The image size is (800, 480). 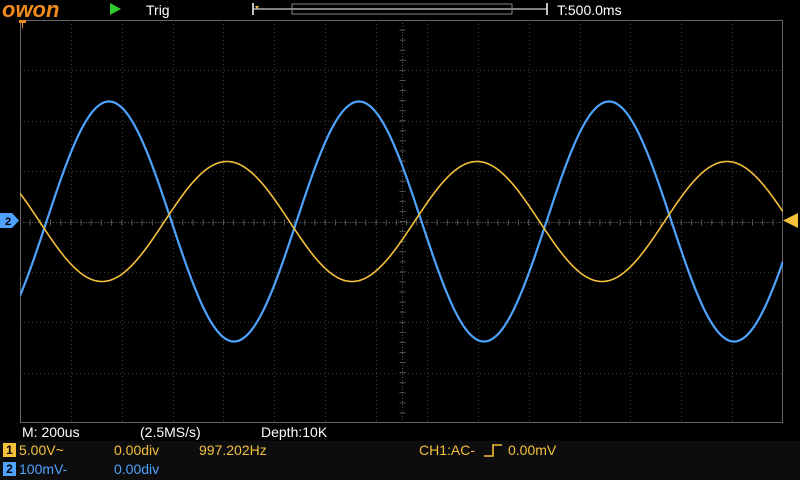 I want to click on ch2-ground-marker: 2, so click(x=10, y=220).